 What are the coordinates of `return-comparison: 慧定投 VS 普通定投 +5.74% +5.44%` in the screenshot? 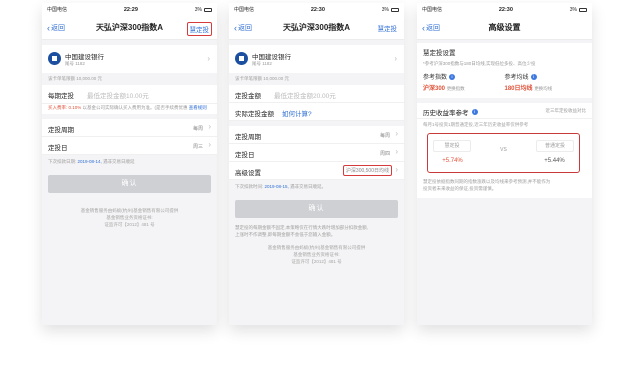 It's located at (503, 153).